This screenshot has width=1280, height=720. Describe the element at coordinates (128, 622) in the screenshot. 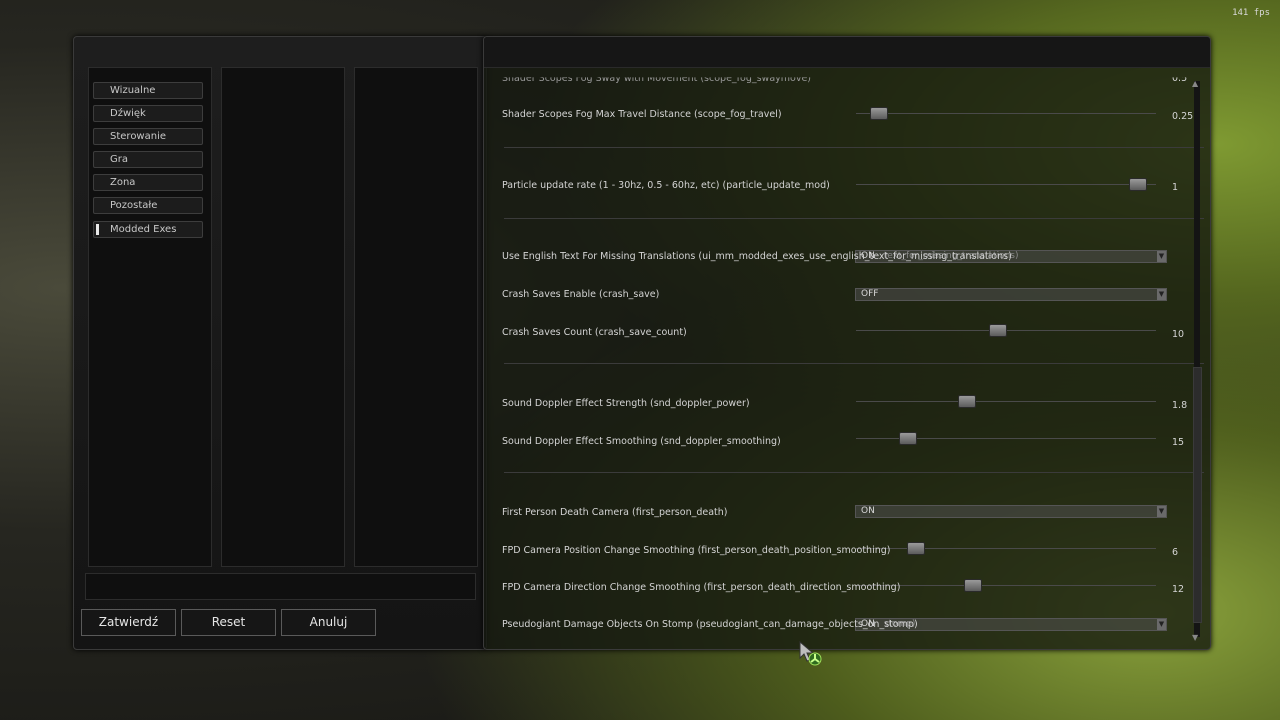

I see `confirm-button: Zatwierdź` at that location.